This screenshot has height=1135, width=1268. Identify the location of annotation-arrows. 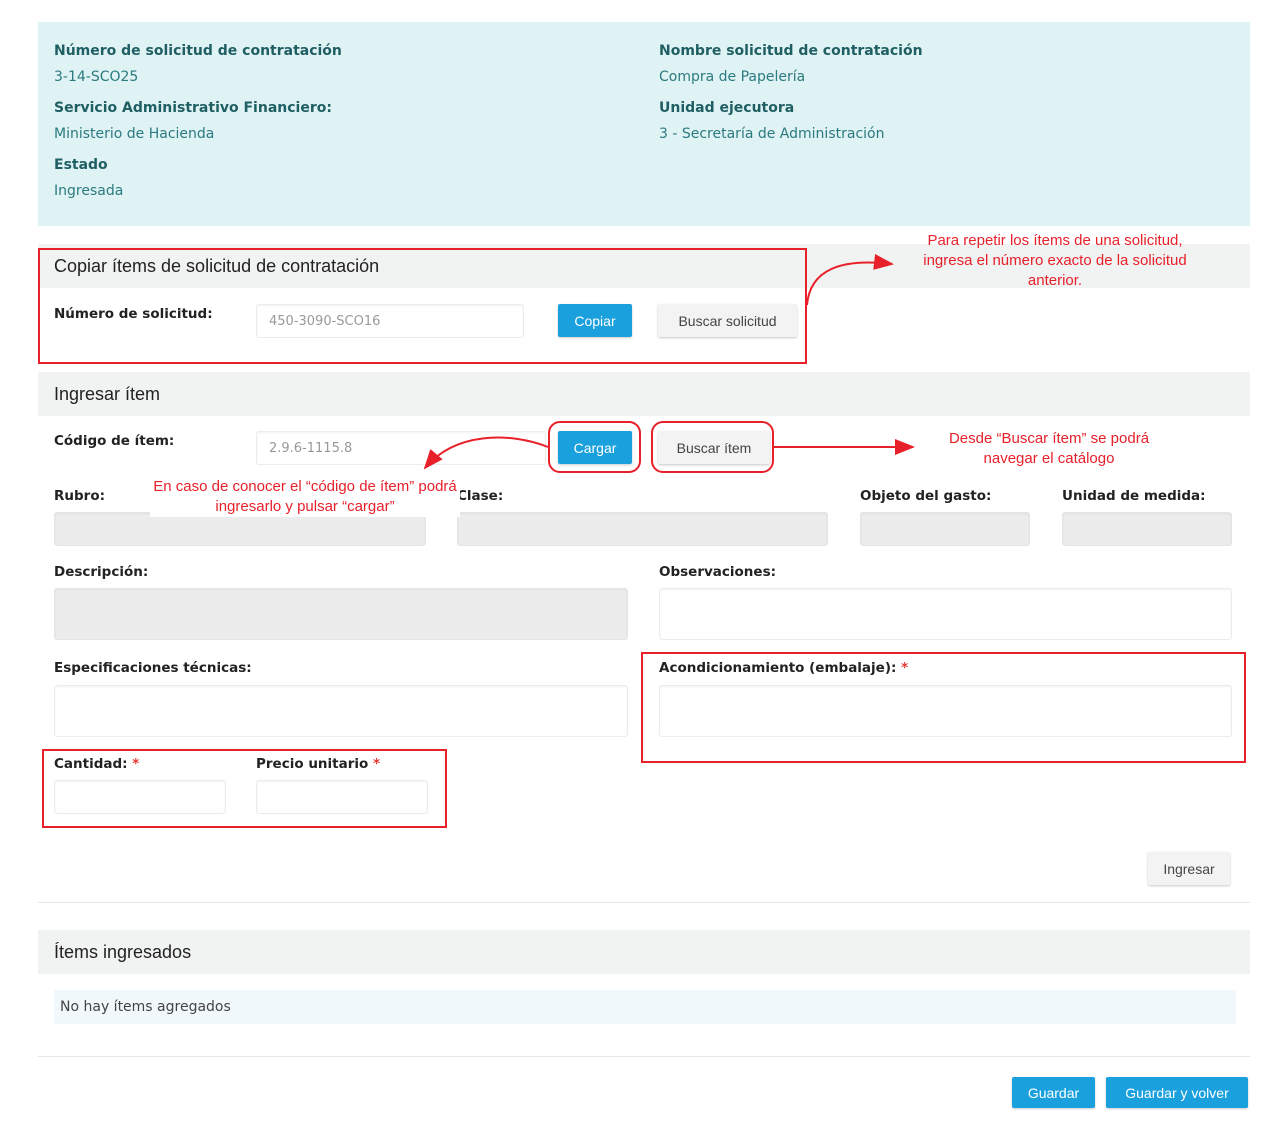
(669, 361).